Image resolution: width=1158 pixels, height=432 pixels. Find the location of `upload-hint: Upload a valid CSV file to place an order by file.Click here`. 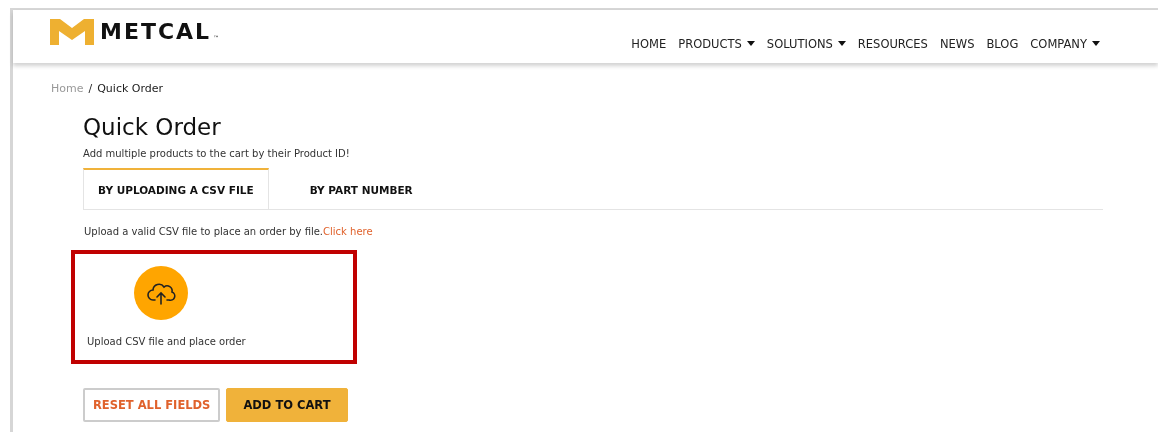

upload-hint: Upload a valid CSV file to place an order by file.Click here is located at coordinates (229, 231).